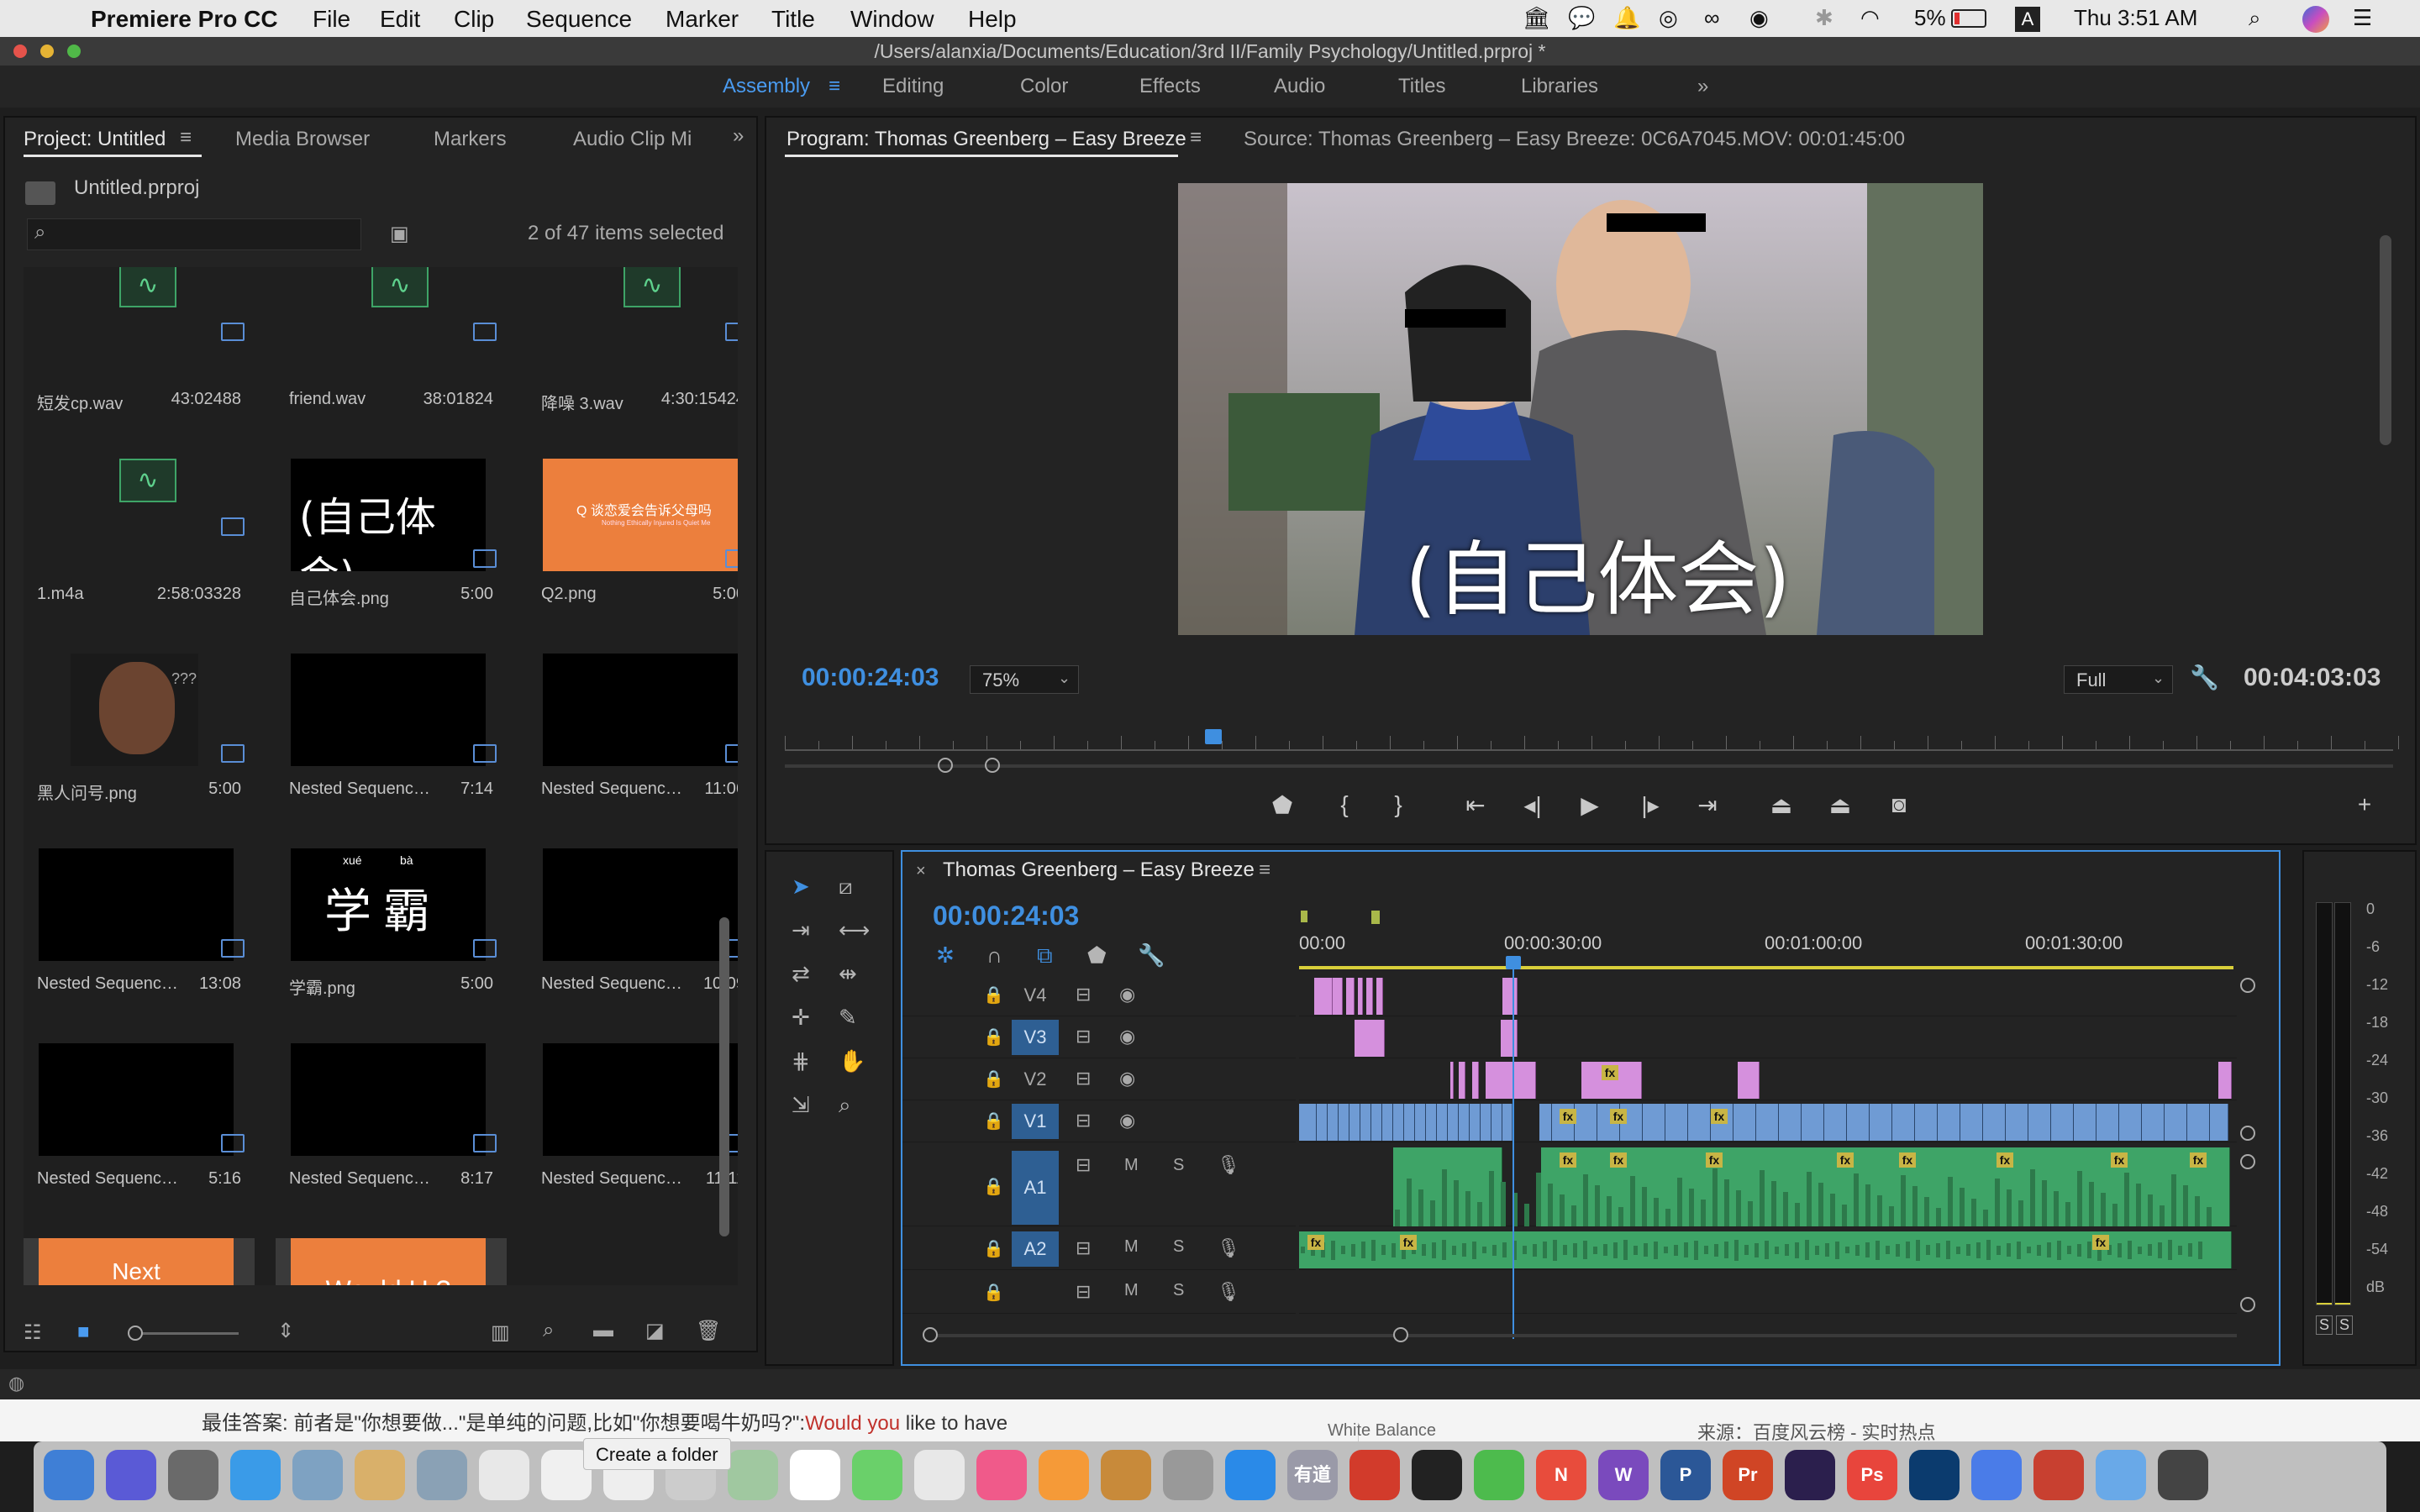  What do you see at coordinates (1934, 1475) in the screenshot?
I see `baidu-icon` at bounding box center [1934, 1475].